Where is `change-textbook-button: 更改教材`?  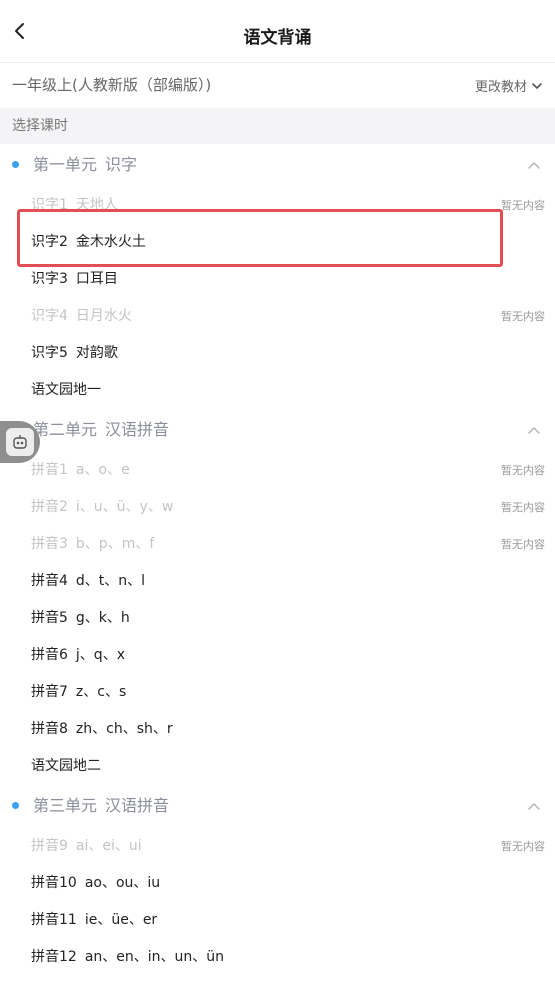
change-textbook-button: 更改教材 is located at coordinates (509, 85).